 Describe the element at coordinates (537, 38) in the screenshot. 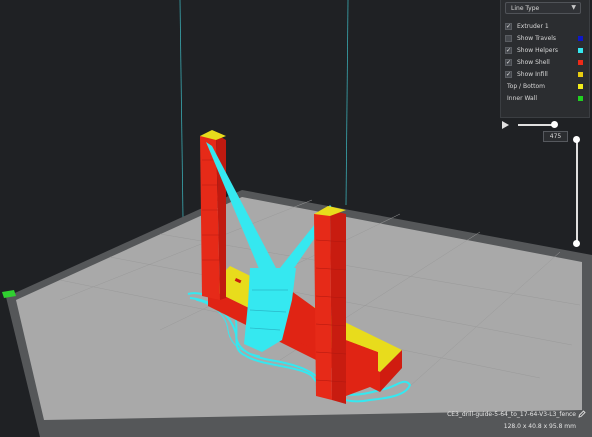

I see `option-label: Show Travels` at that location.